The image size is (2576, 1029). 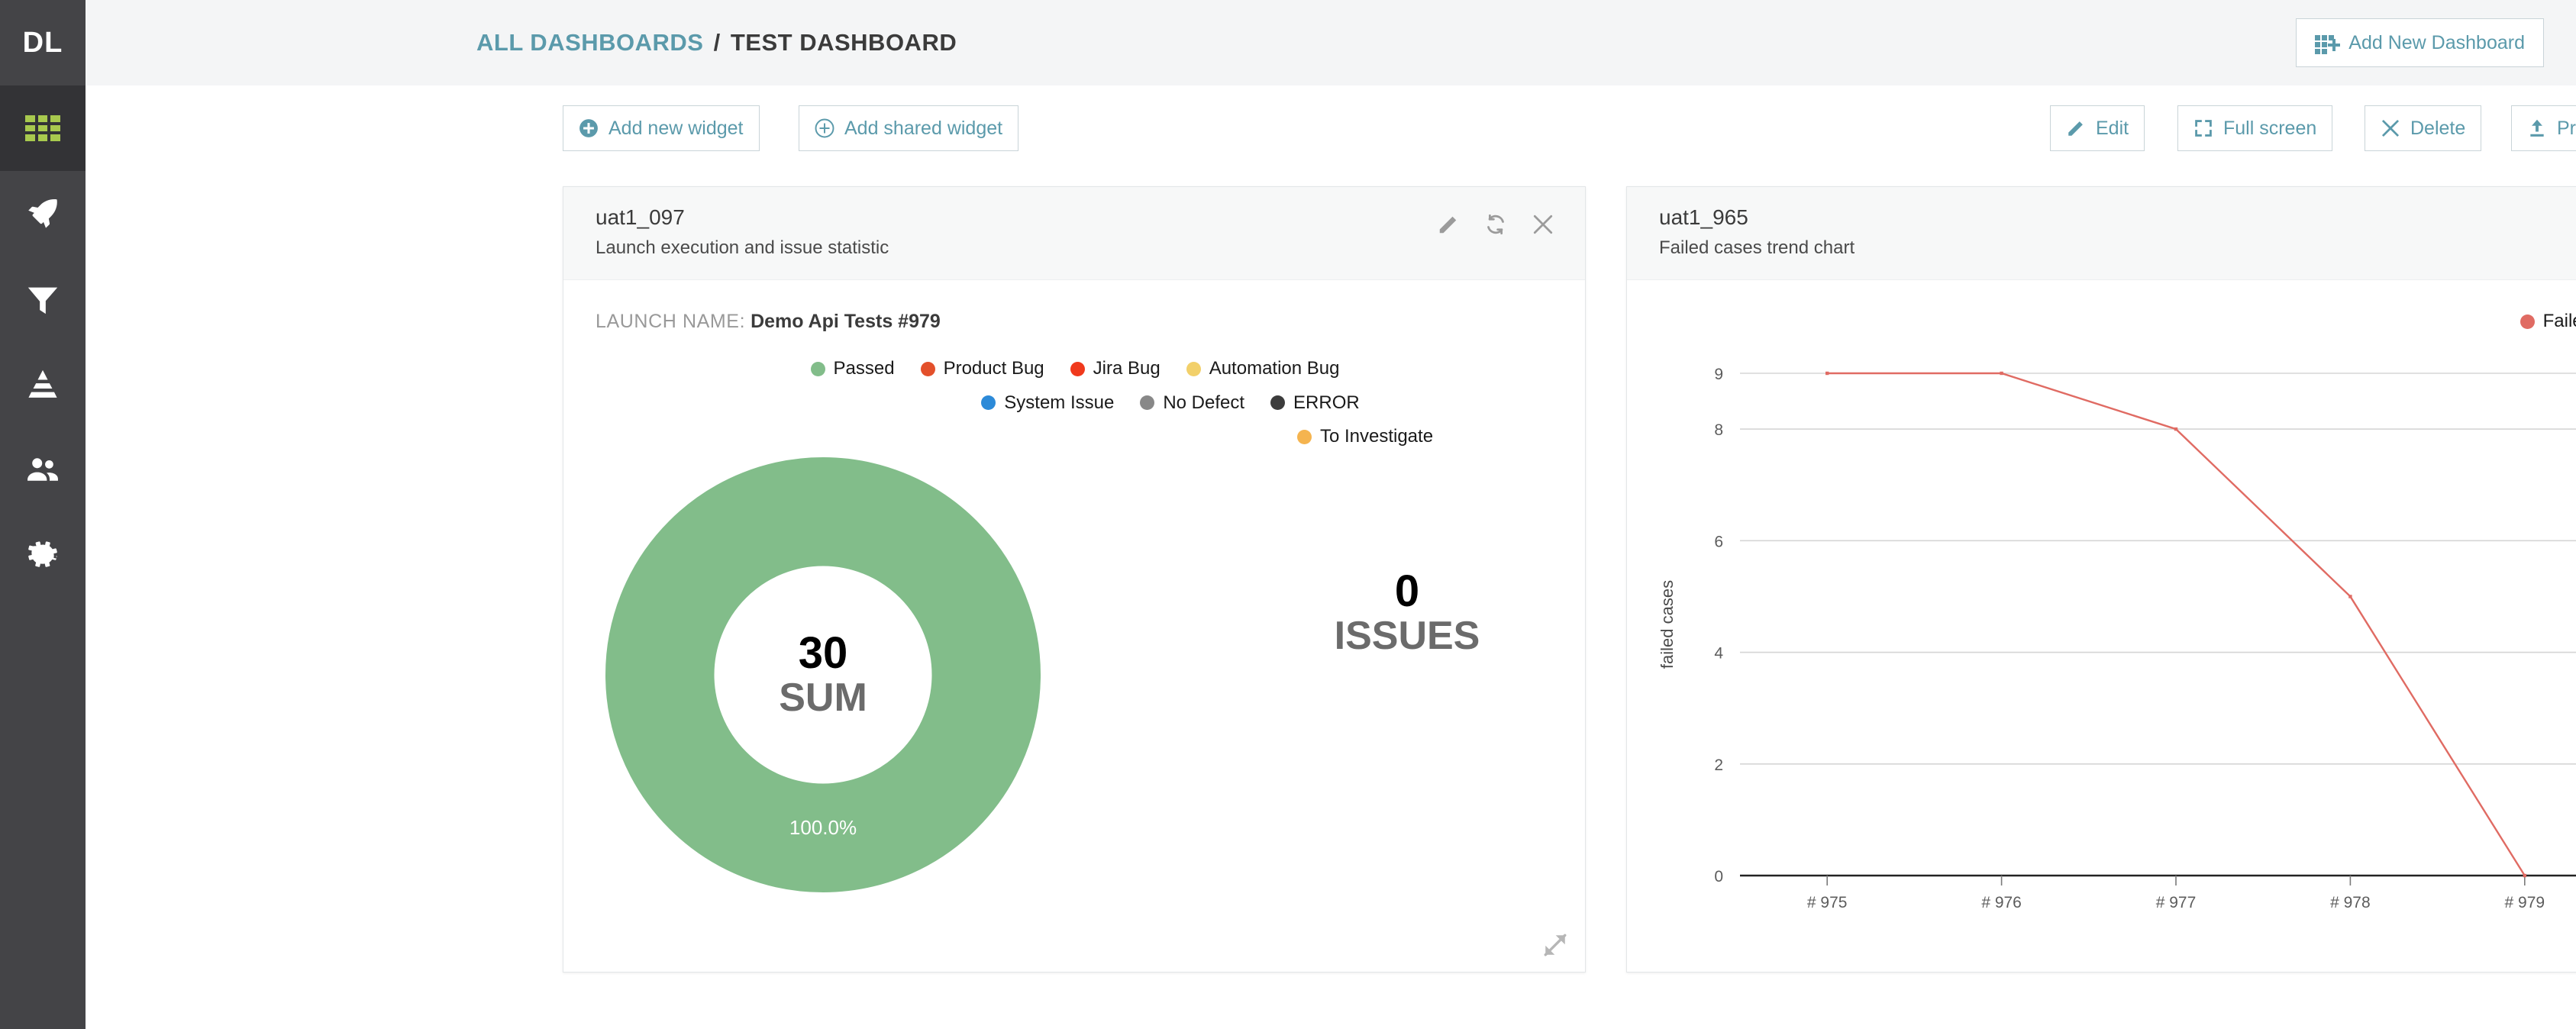 What do you see at coordinates (43, 213) in the screenshot?
I see `sidebar-item-launches` at bounding box center [43, 213].